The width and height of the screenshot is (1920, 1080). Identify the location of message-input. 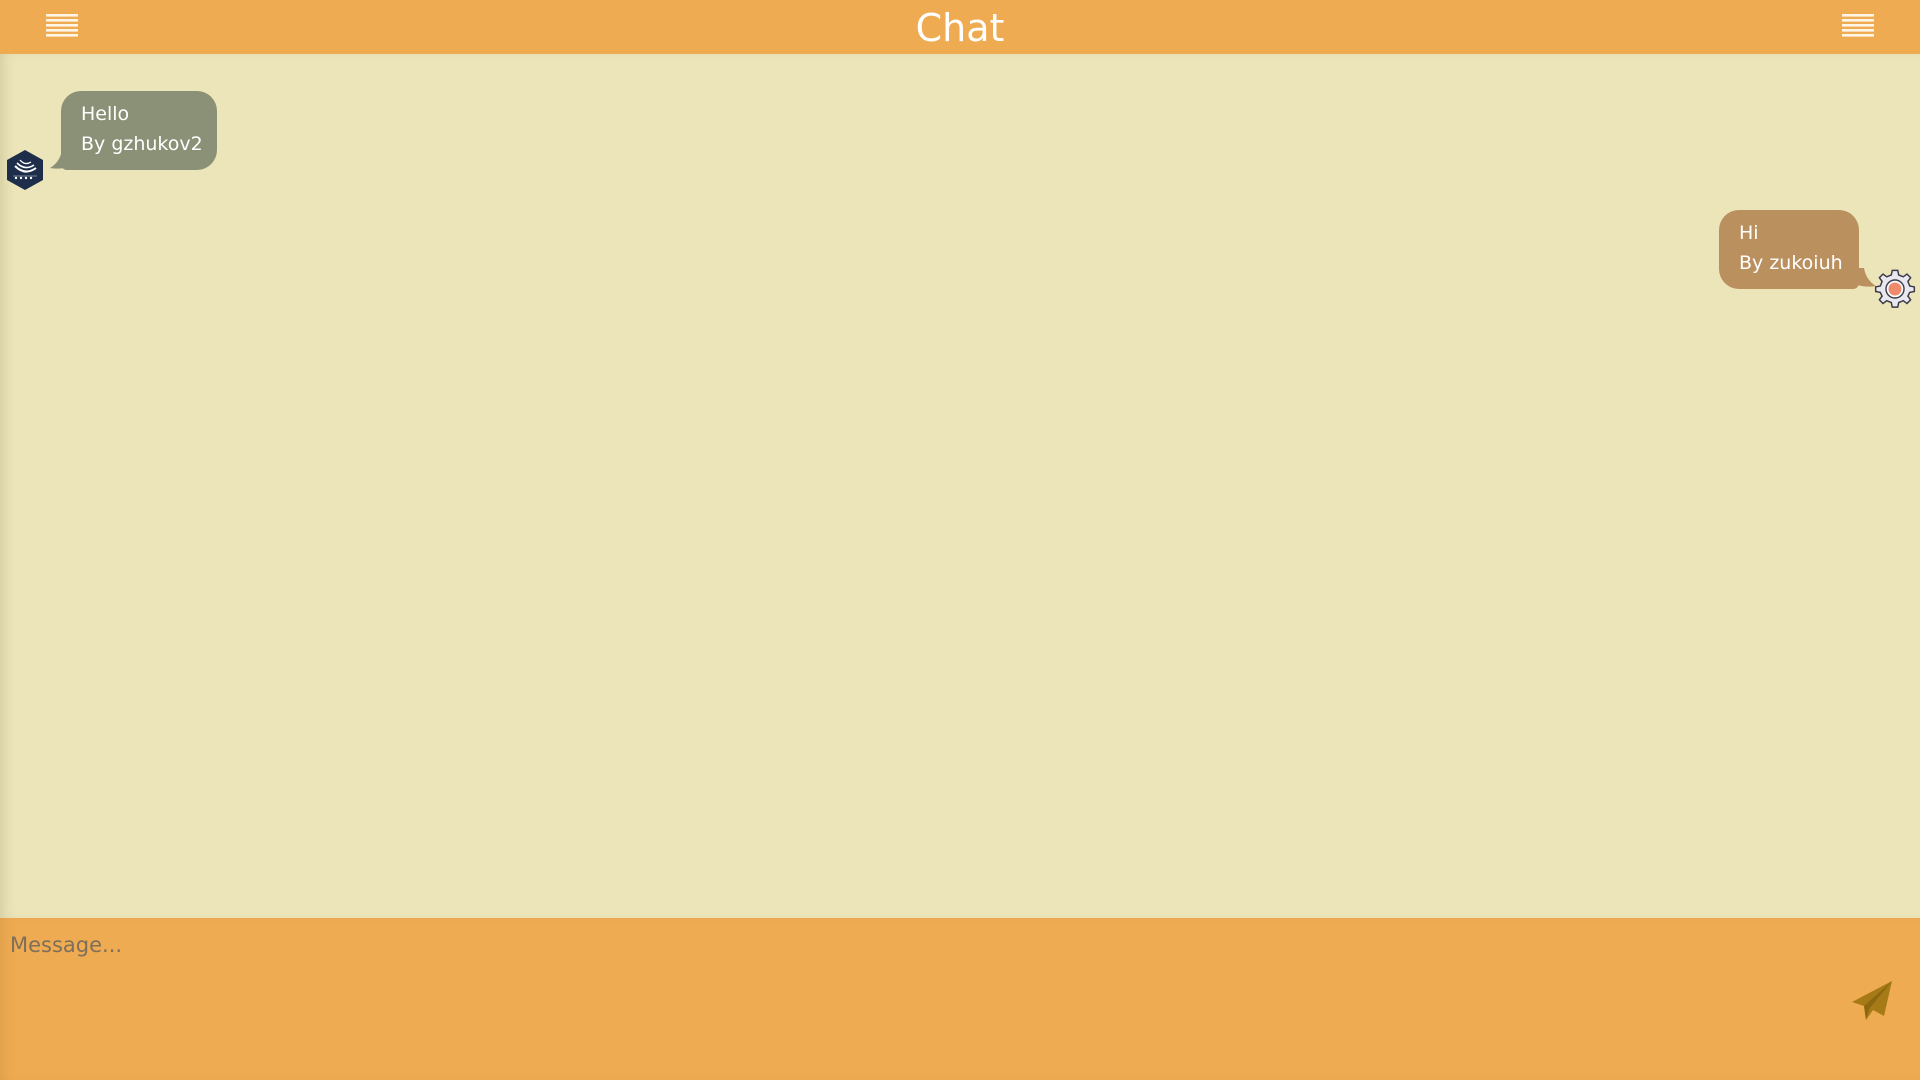
(900, 999).